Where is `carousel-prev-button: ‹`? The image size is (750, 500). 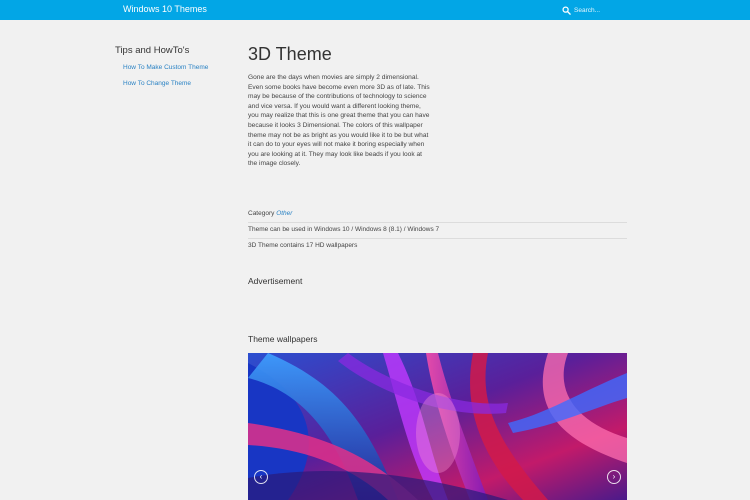 carousel-prev-button: ‹ is located at coordinates (261, 477).